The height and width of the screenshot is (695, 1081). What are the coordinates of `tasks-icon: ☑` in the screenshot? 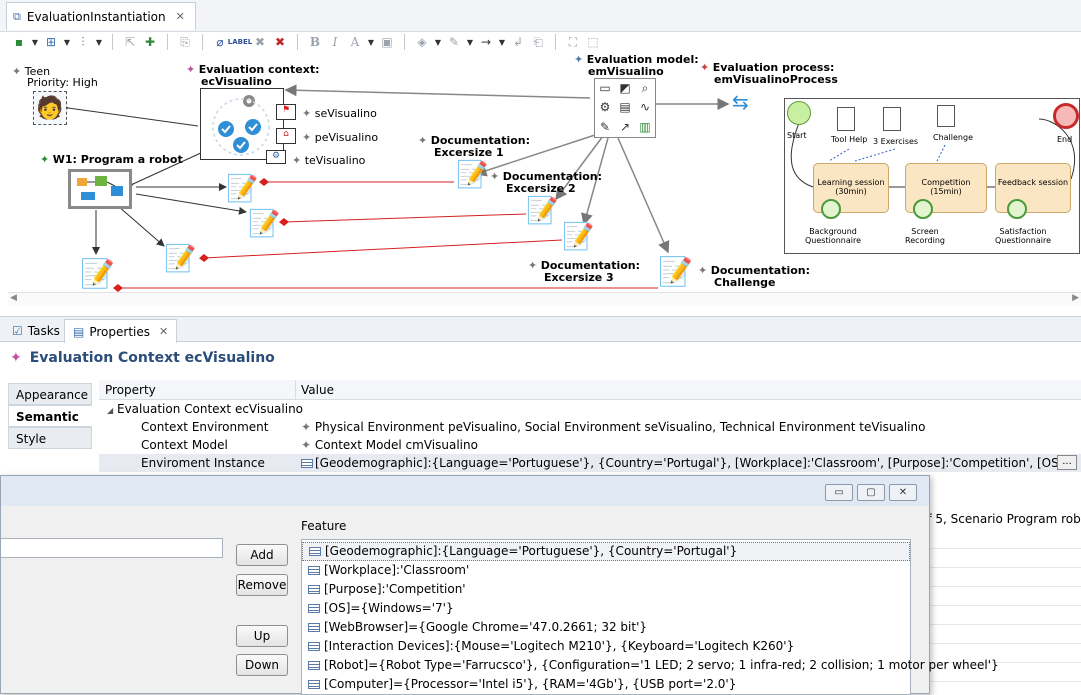 It's located at (17, 331).